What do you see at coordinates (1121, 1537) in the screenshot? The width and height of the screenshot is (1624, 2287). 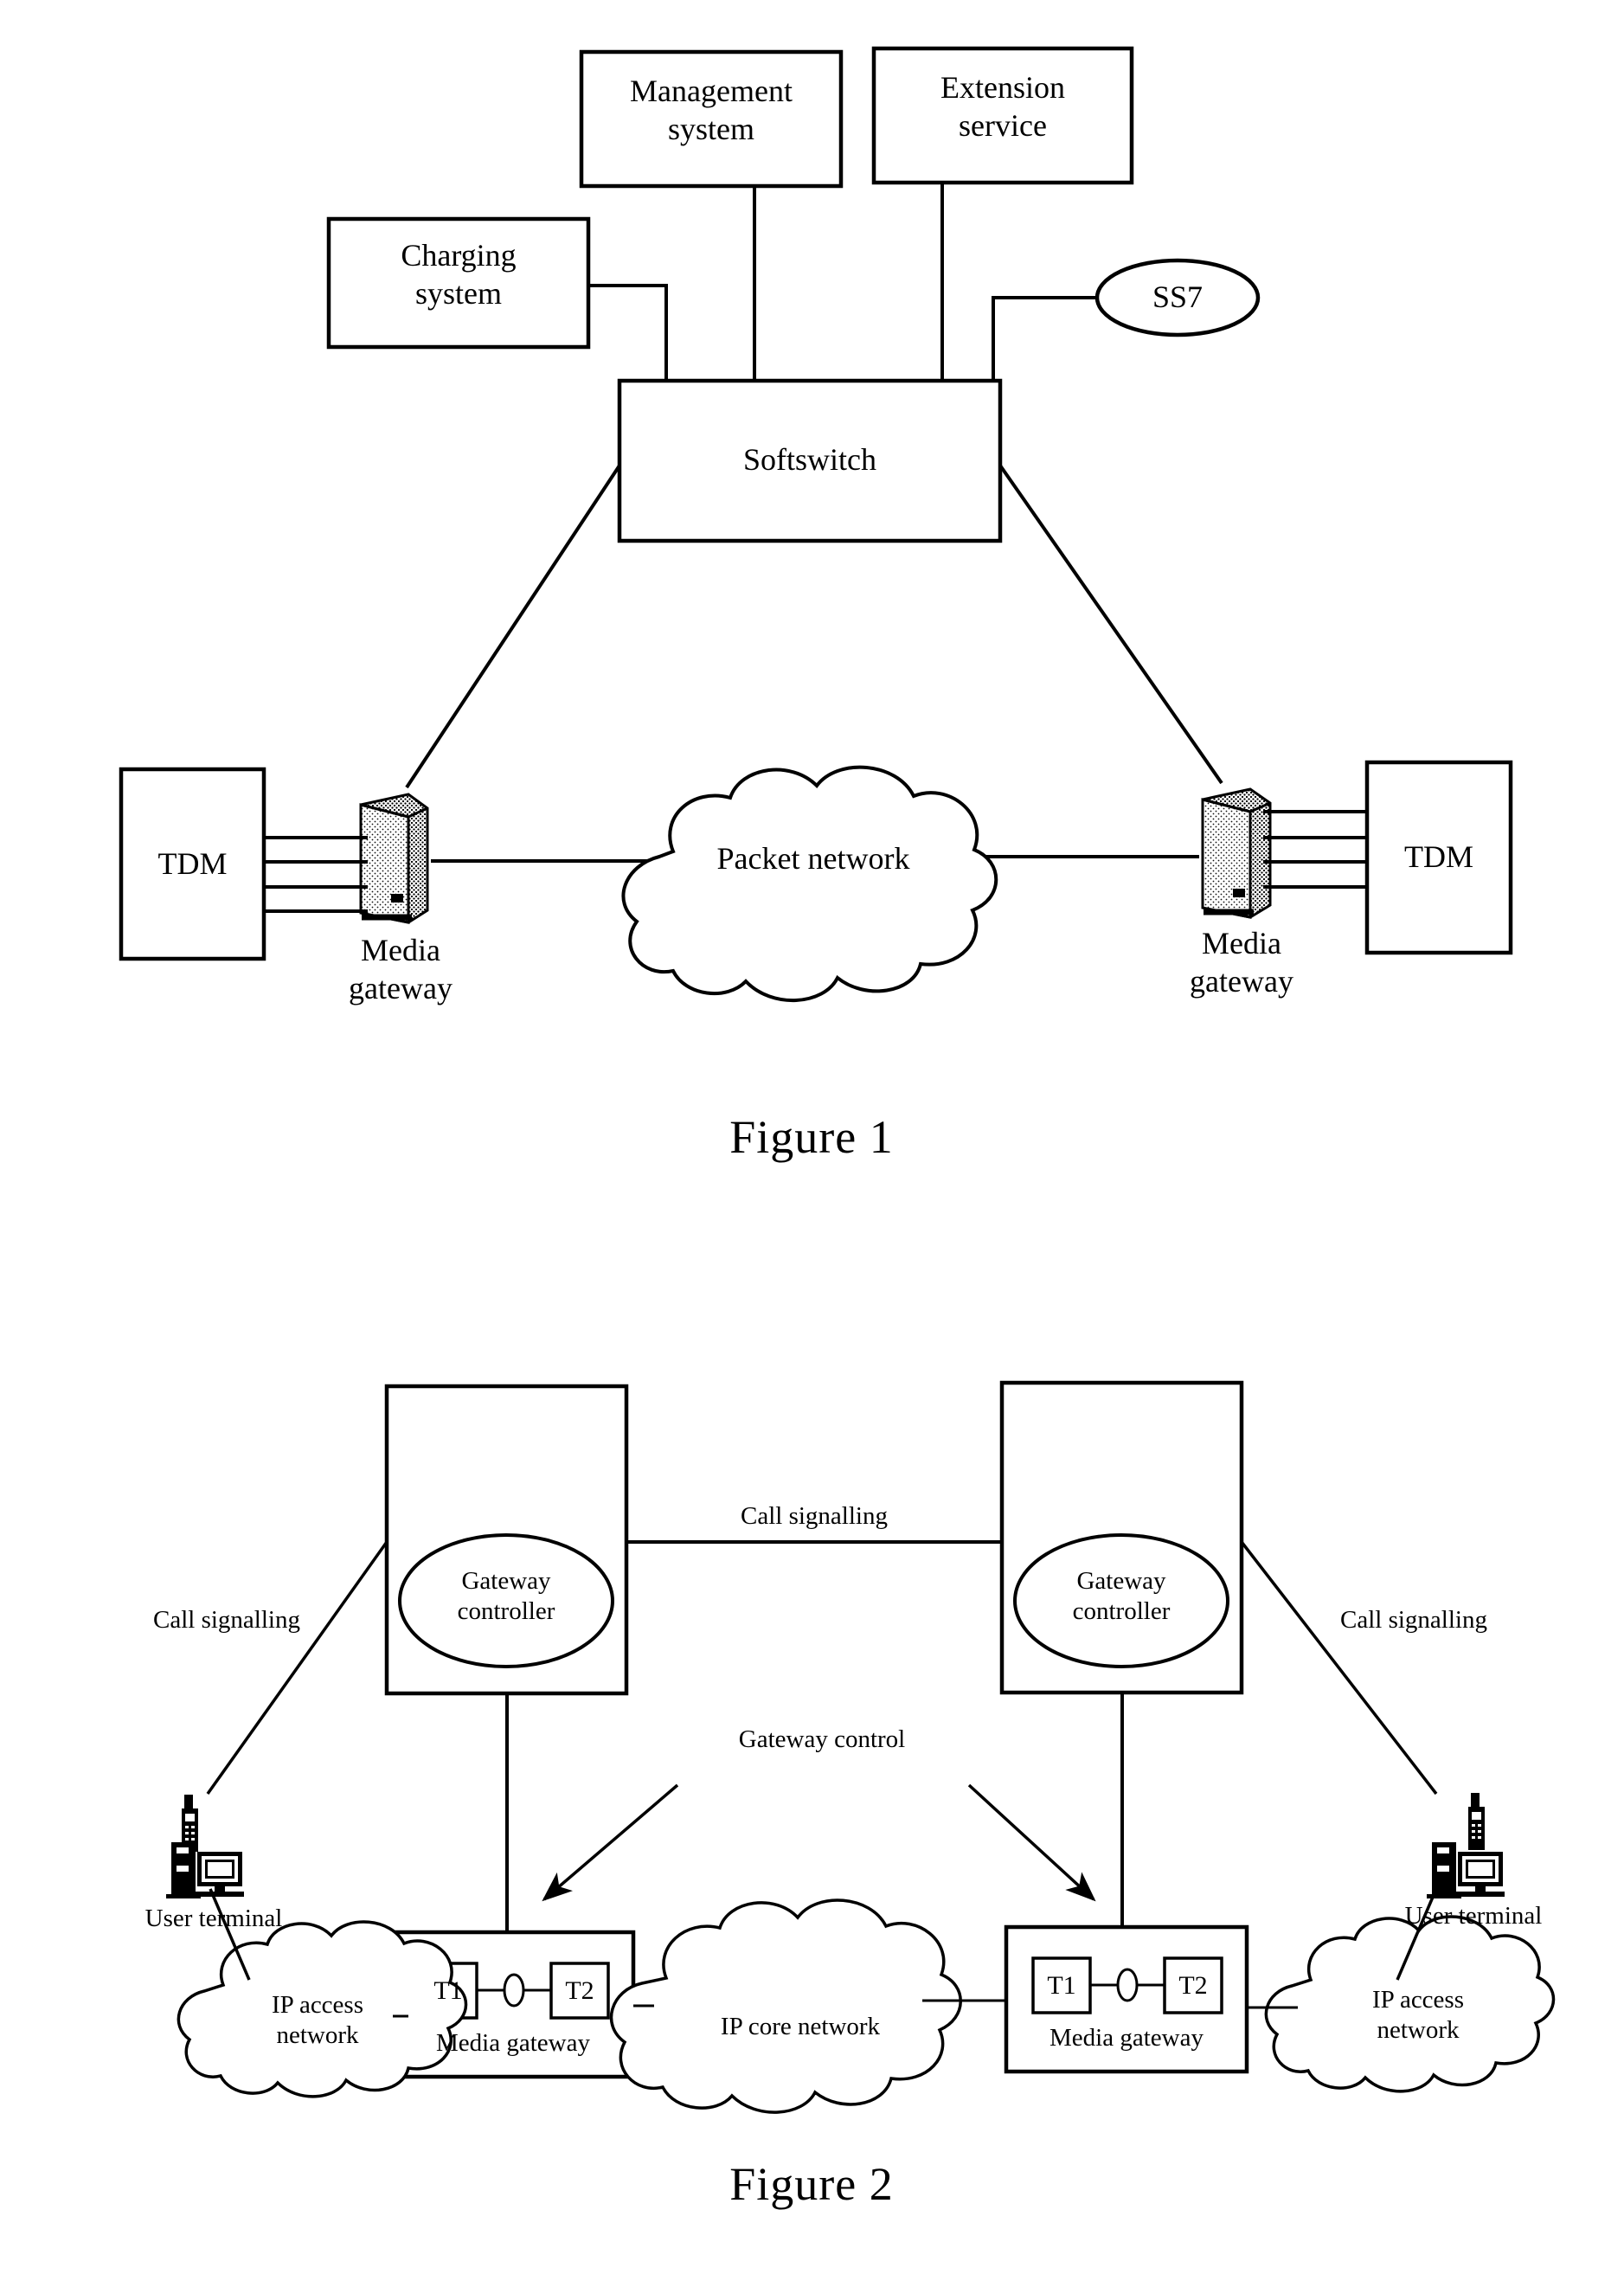 I see `fig2-gateway-controller-right-box` at bounding box center [1121, 1537].